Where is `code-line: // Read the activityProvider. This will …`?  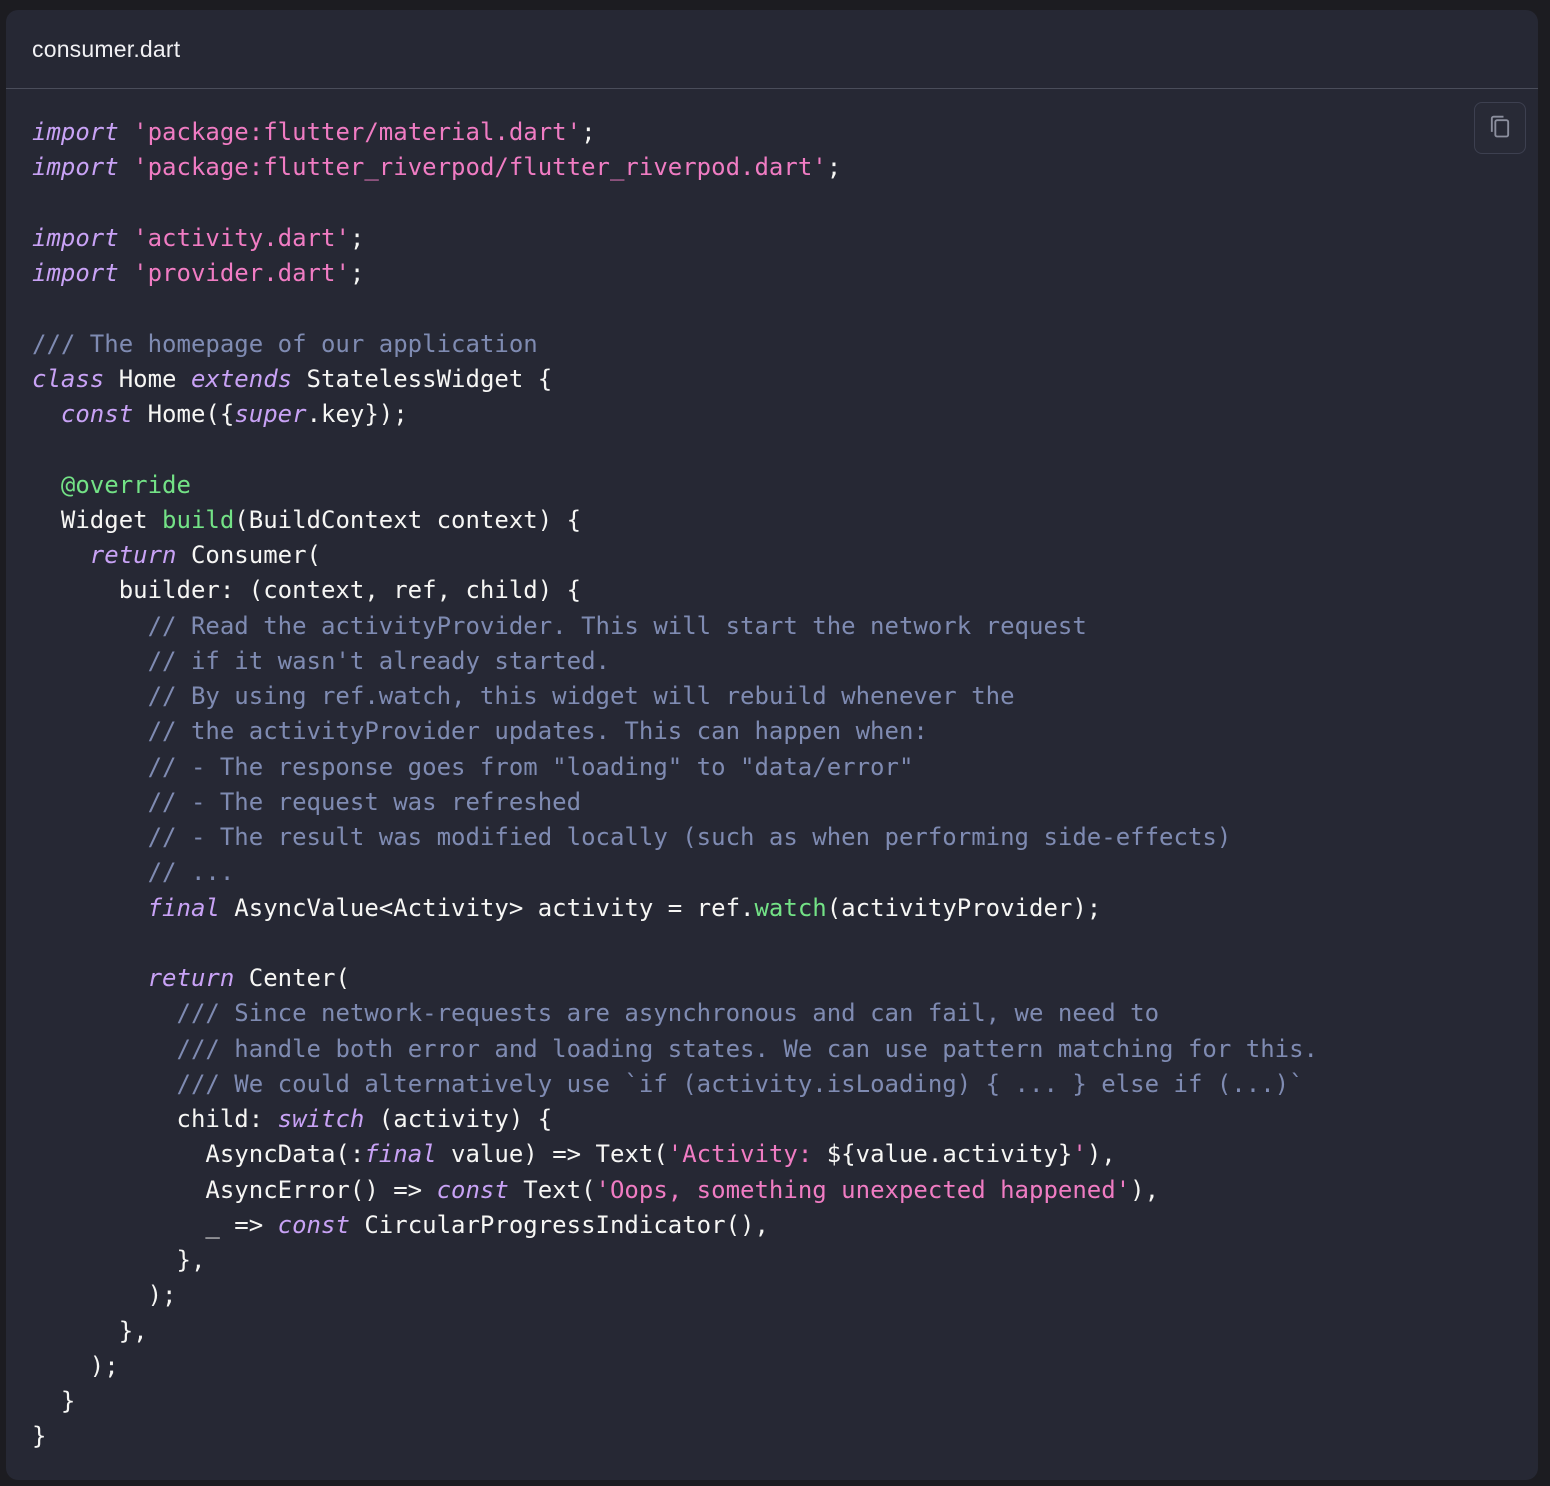 code-line: // Read the activityProvider. This will … is located at coordinates (675, 626).